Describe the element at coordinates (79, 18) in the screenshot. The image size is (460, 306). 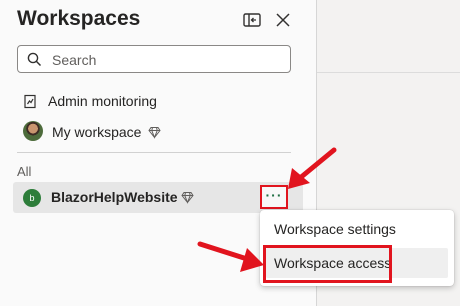
I see `panel-title: Workspaces` at that location.